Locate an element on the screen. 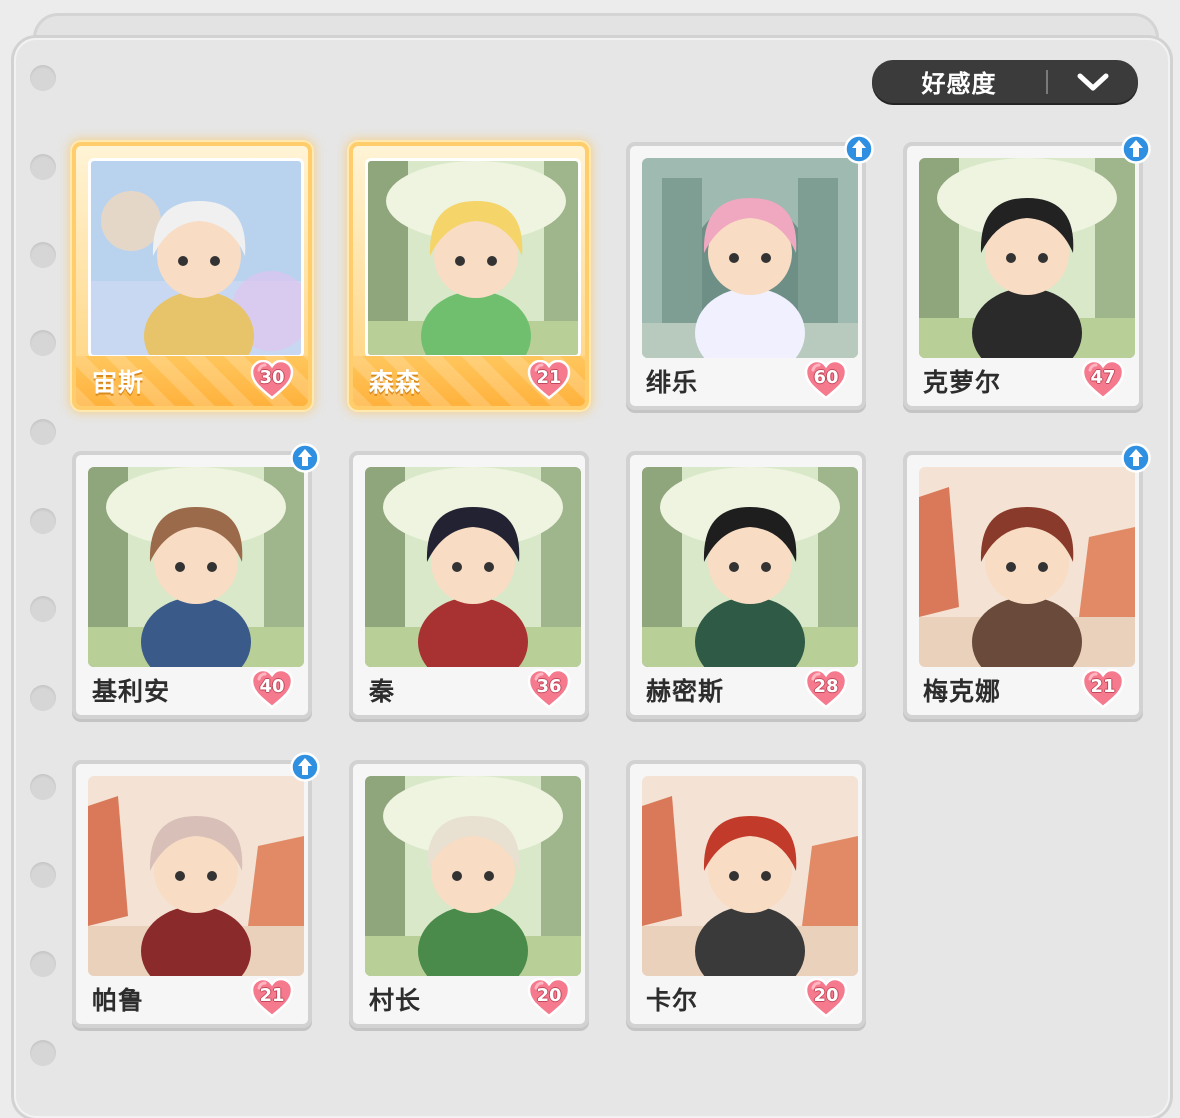 The height and width of the screenshot is (1118, 1180). character-name: 梅克娜 is located at coordinates (962, 691).